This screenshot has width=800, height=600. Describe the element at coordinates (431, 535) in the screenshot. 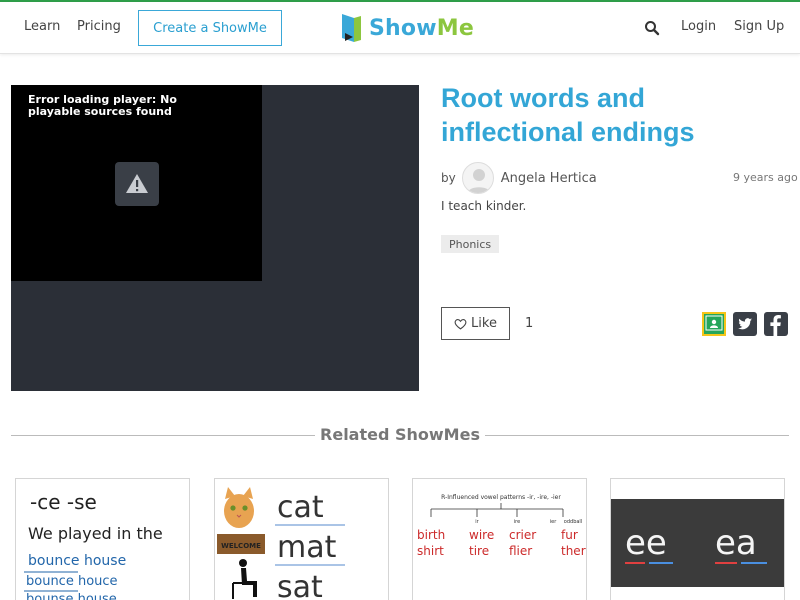

I see `card3-r1-1: birth` at that location.